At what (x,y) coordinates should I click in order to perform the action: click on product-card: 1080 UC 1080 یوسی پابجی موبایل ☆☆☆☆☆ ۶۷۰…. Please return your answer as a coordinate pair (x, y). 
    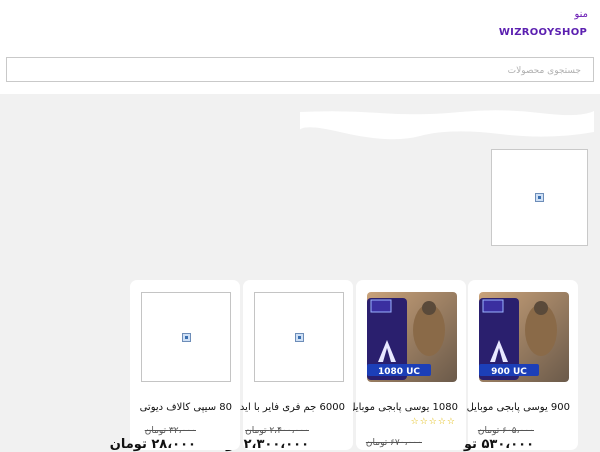
    Looking at the image, I should click on (407, 365).